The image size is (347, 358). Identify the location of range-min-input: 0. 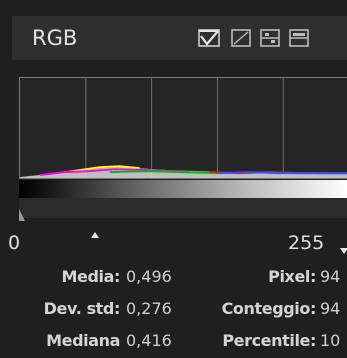
(14, 243).